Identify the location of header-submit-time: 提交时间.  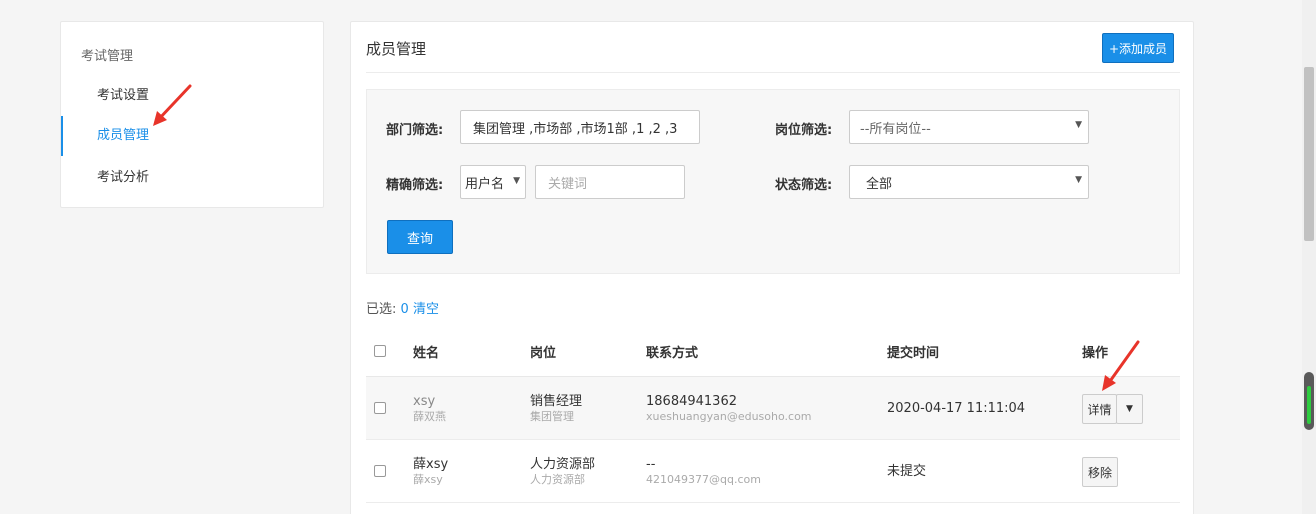
(913, 353).